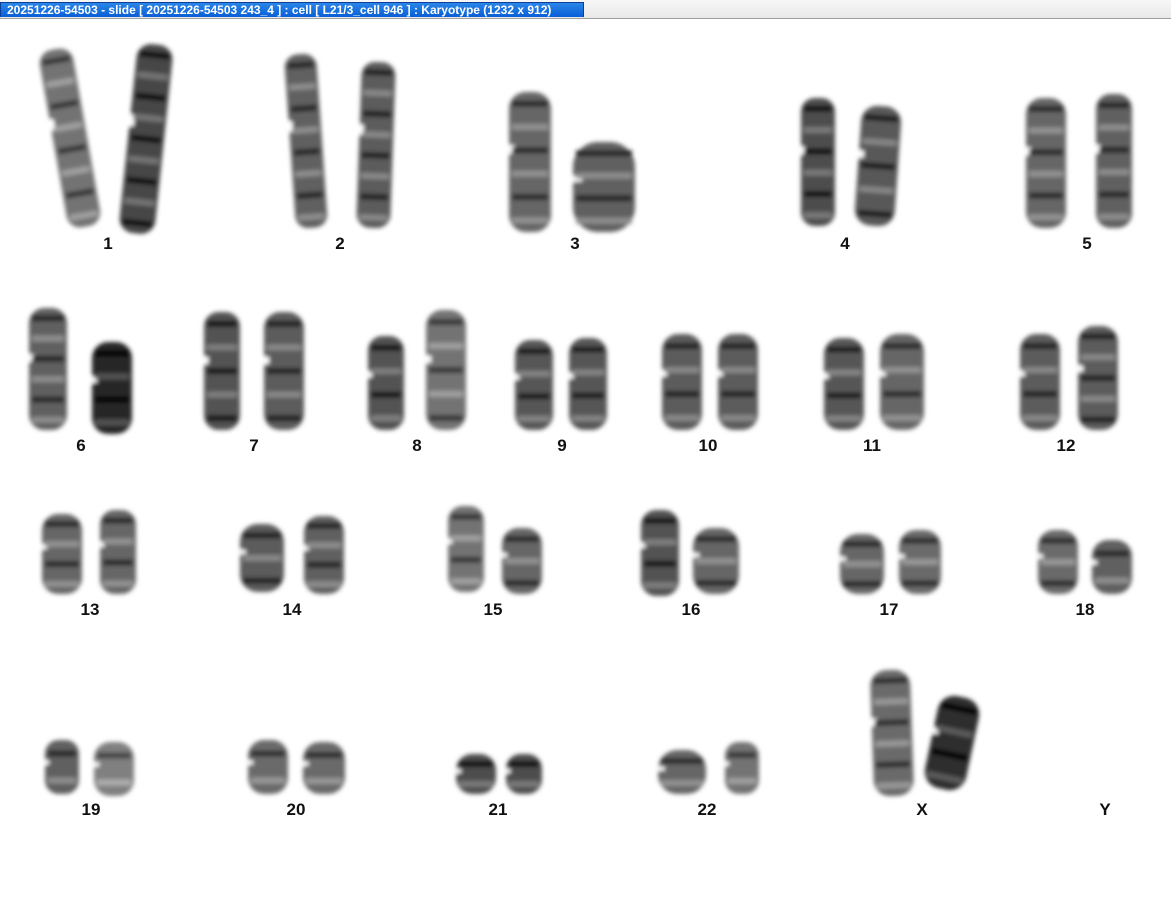  What do you see at coordinates (891, 733) in the screenshot?
I see `chr-x-homolog-a` at bounding box center [891, 733].